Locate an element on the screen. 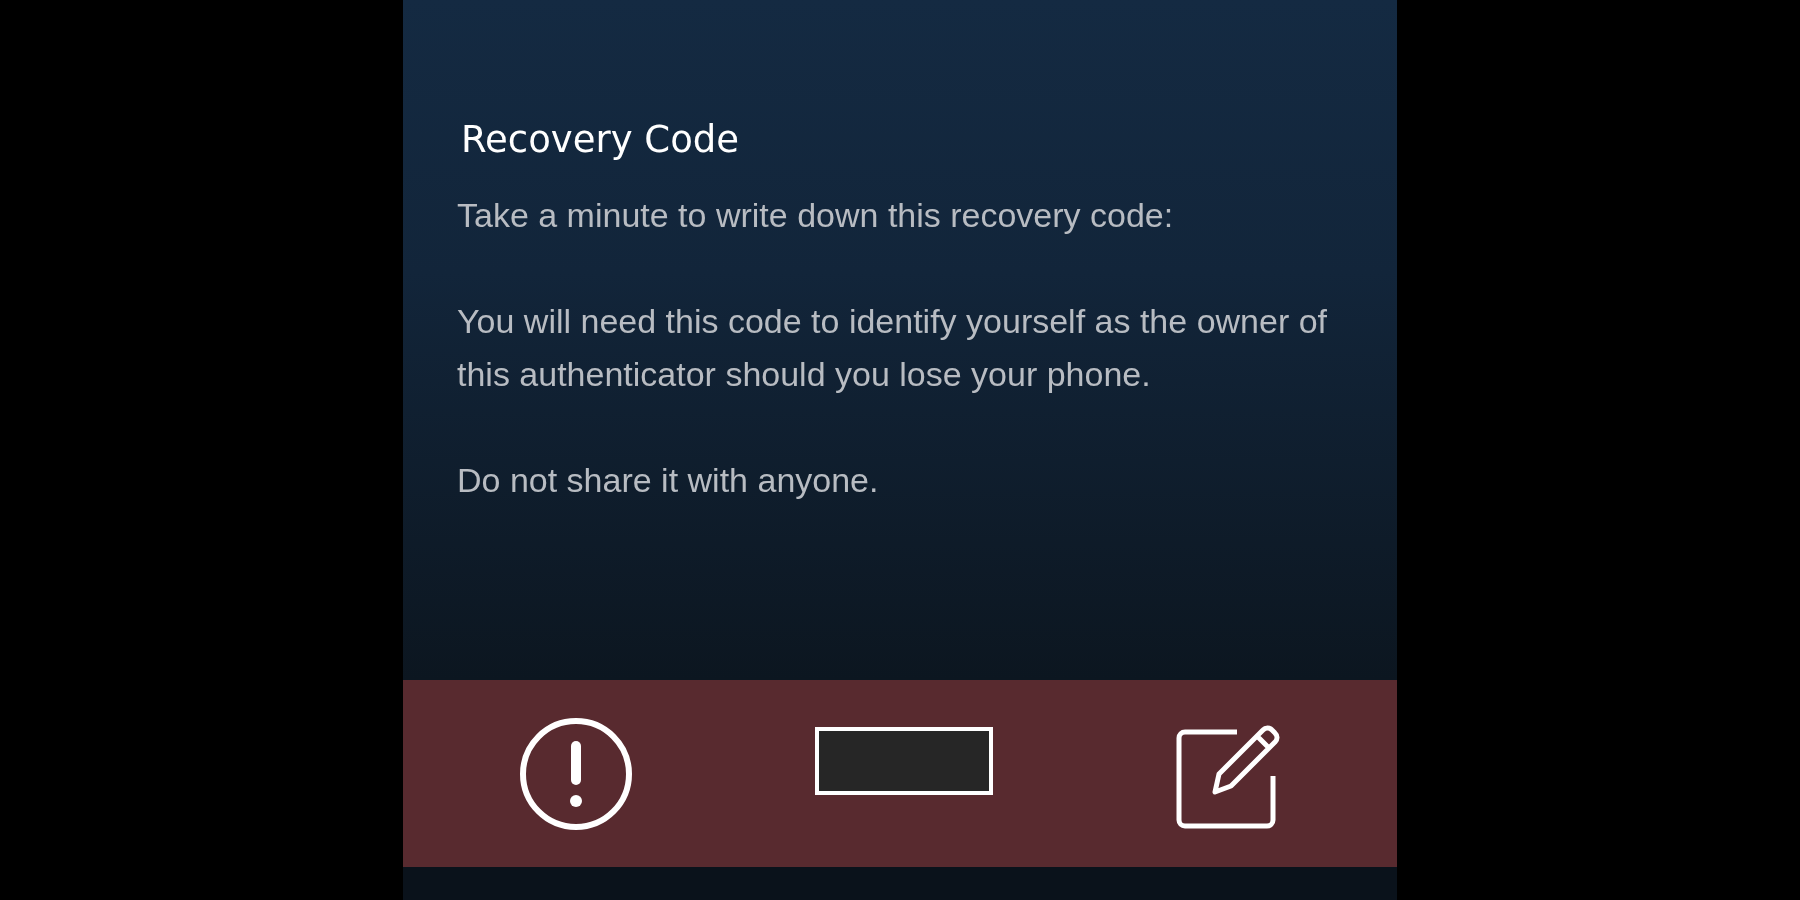 This screenshot has width=1800, height=900. dialog-title: Recovery Code is located at coordinates (601, 139).